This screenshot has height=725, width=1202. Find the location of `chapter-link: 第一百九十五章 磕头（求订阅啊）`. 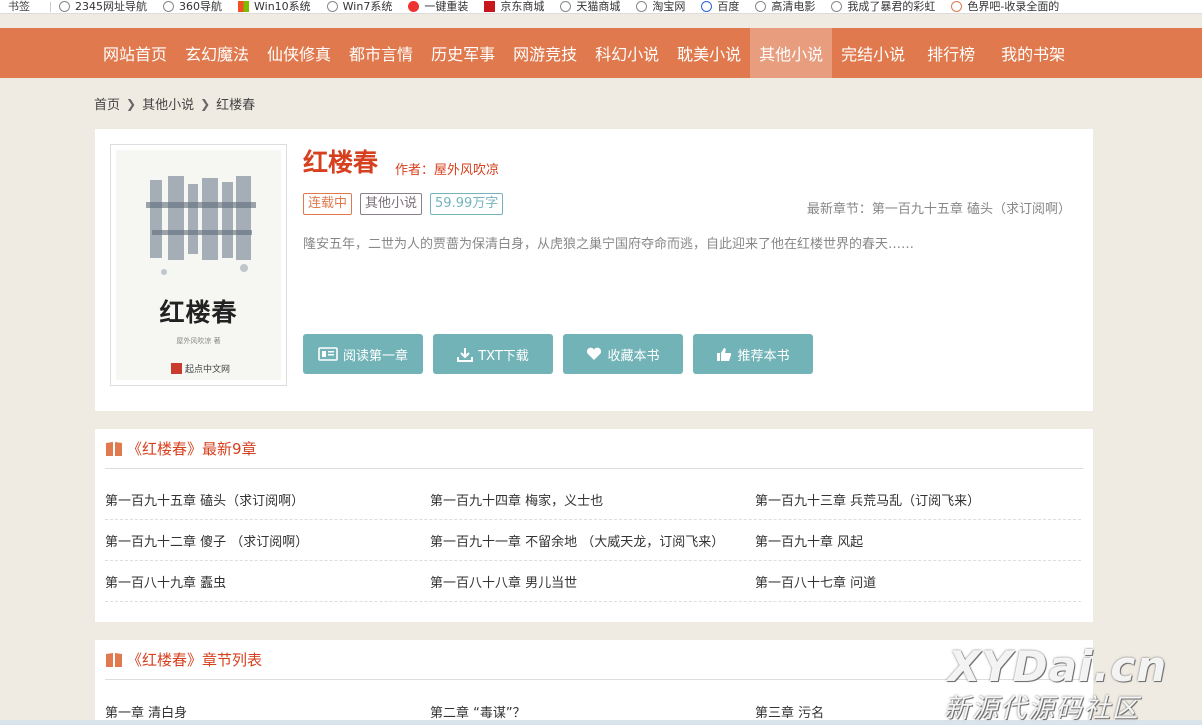

chapter-link: 第一百九十五章 磕头（求订阅啊） is located at coordinates (267, 499).